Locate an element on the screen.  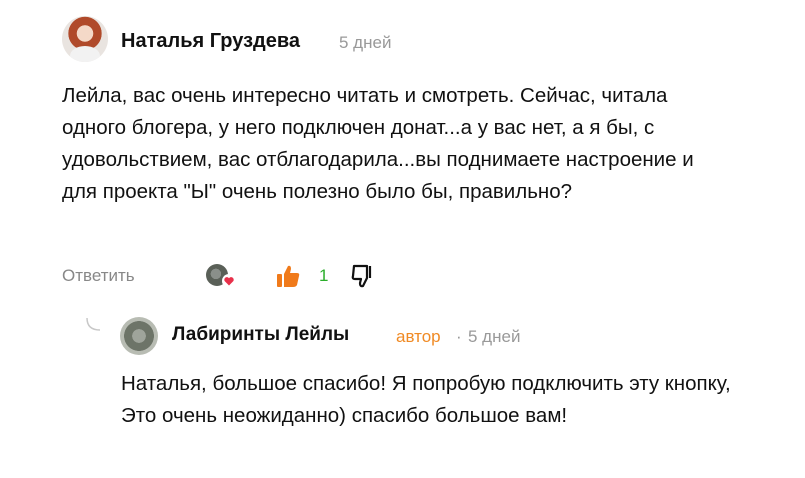
heart-icon is located at coordinates (229, 281).